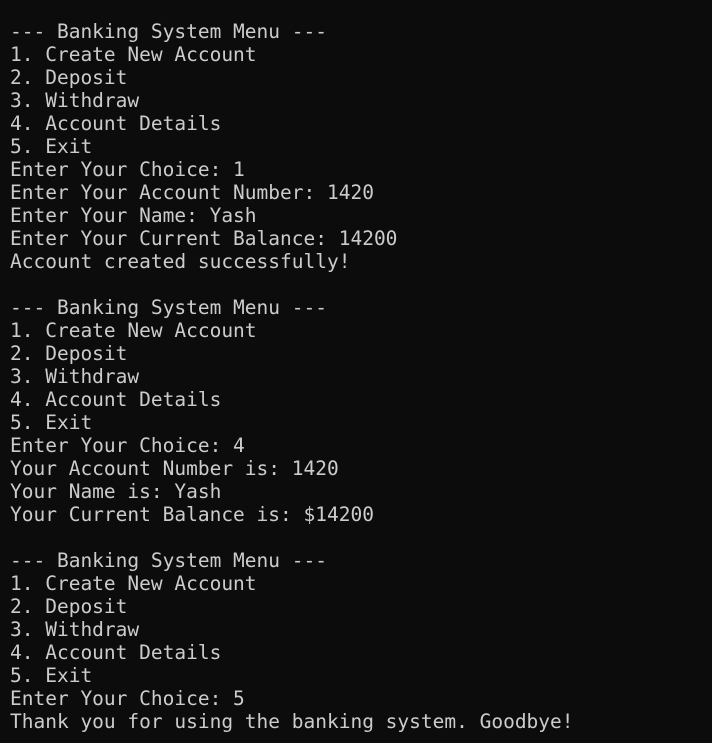  Describe the element at coordinates (133, 215) in the screenshot. I see `name-prompt: Enter Your Name: Yash` at that location.